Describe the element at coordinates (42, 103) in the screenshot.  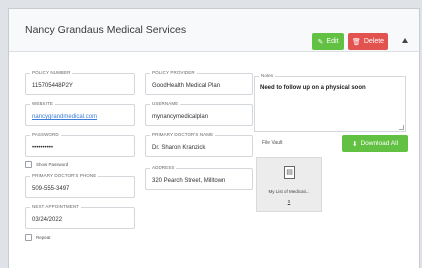
I see `website-label: WEBSITE` at that location.